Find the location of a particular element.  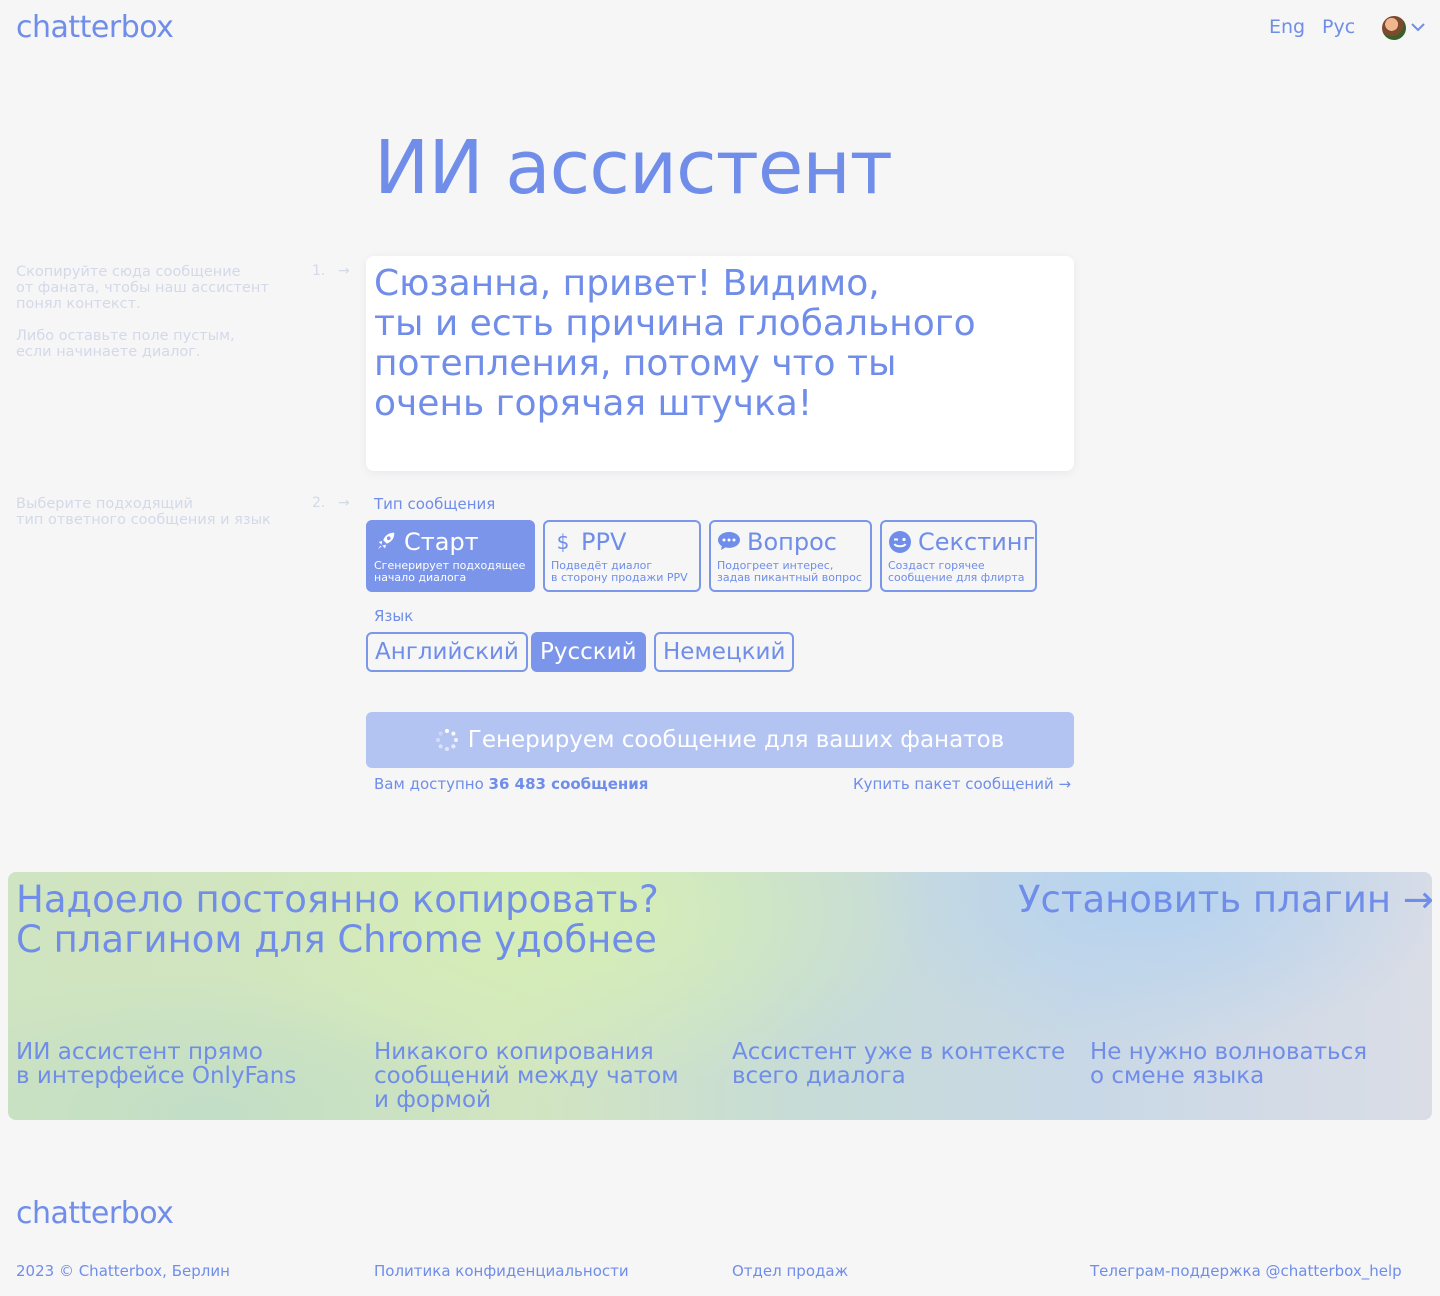

chevron-down-icon is located at coordinates (1418, 27).